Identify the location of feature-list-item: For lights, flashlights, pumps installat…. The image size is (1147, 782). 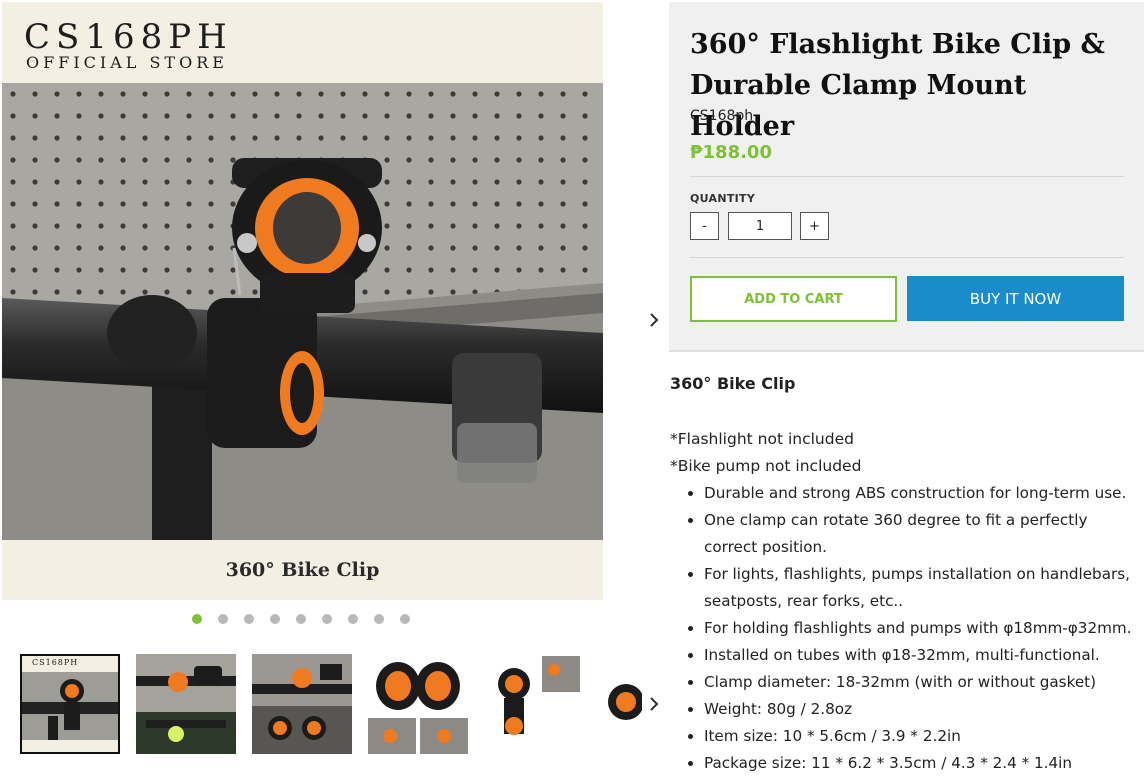
(924, 588).